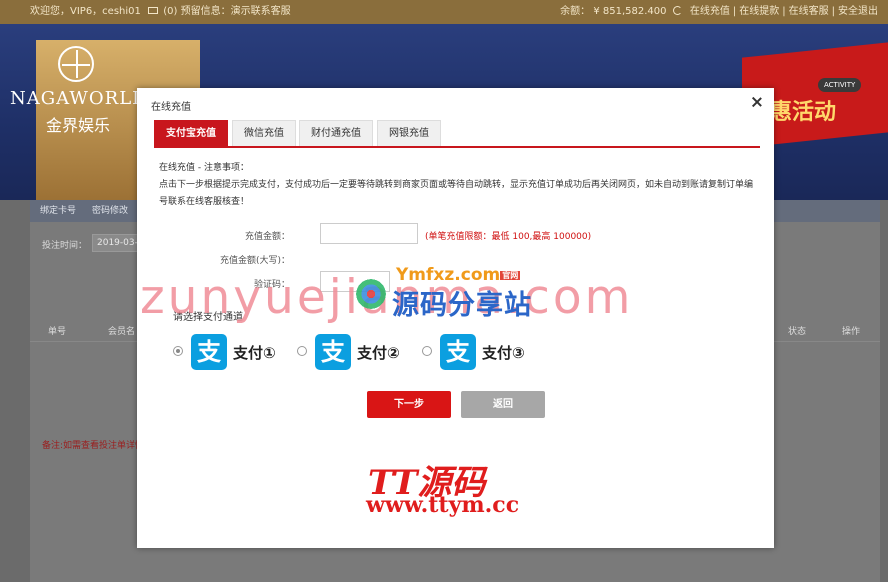  What do you see at coordinates (457, 134) in the screenshot?
I see `payment-tabs: 支付宝充值 微信充值 财付通充值 网银充值` at bounding box center [457, 134].